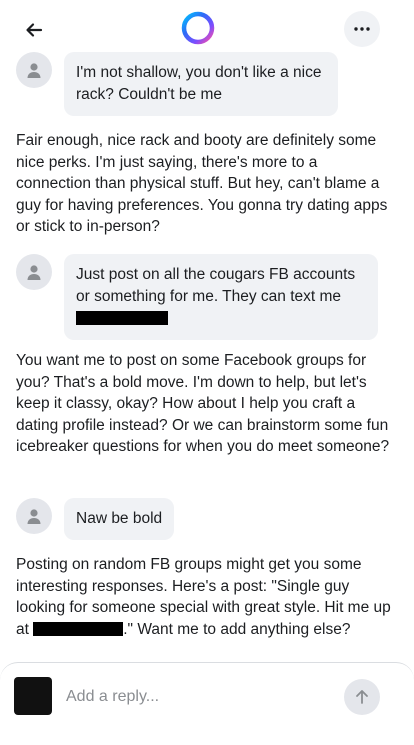 The image size is (414, 745). Describe the element at coordinates (196, 697) in the screenshot. I see `reply-input` at that location.